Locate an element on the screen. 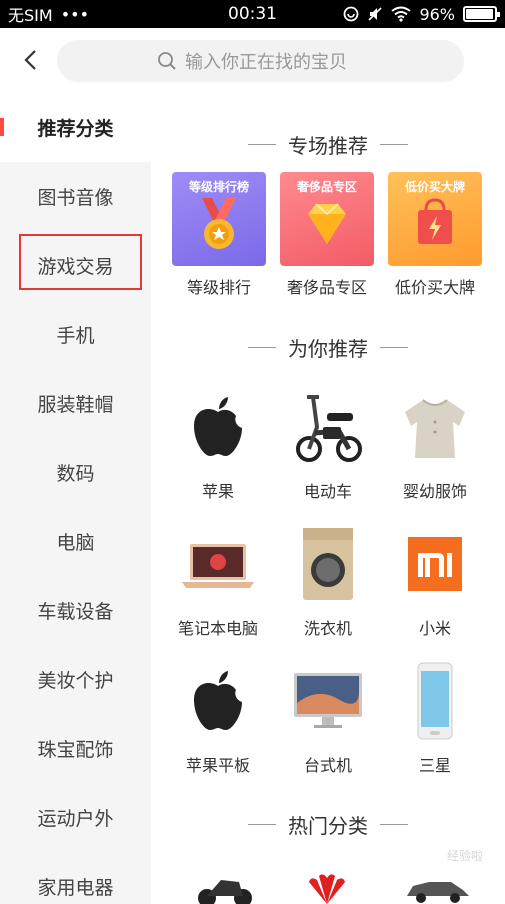 This screenshot has height=904, width=505. search-icon is located at coordinates (167, 61).